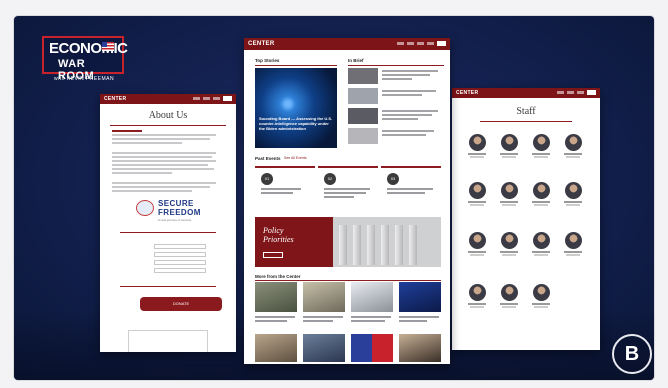  Describe the element at coordinates (526, 111) in the screenshot. I see `page-title: Staff` at that location.